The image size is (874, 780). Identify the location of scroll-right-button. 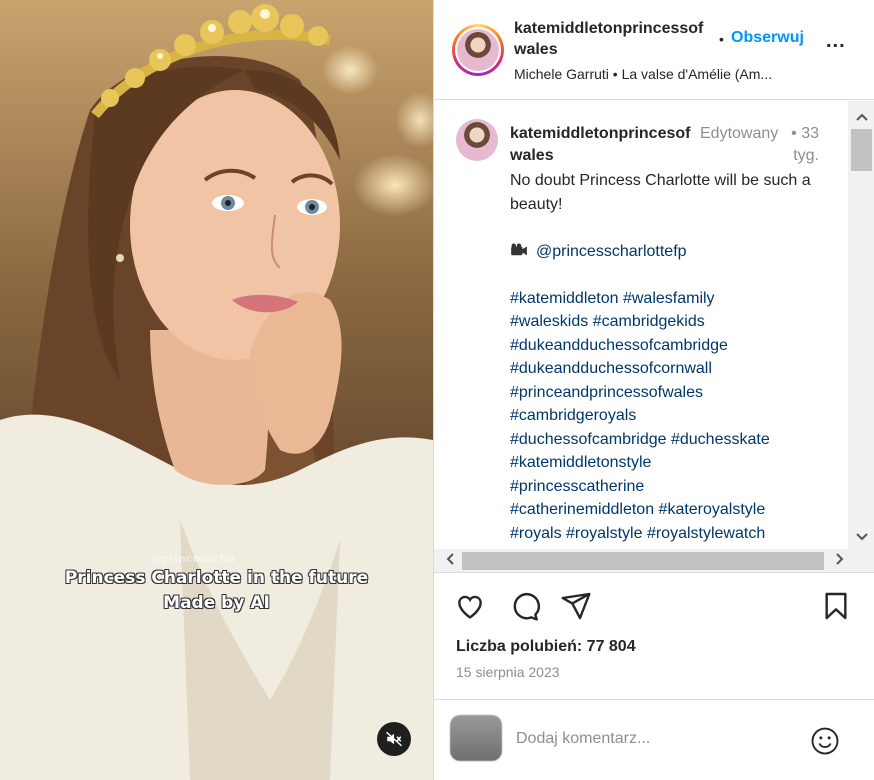
(840, 561).